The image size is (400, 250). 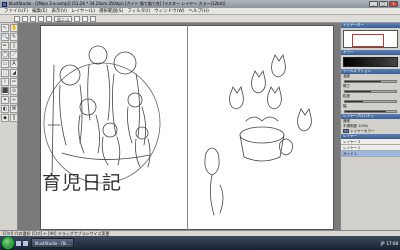 What do you see at coordinates (14, 91) in the screenshot?
I see `eyedropper-tool-icon: ⊙` at bounding box center [14, 91].